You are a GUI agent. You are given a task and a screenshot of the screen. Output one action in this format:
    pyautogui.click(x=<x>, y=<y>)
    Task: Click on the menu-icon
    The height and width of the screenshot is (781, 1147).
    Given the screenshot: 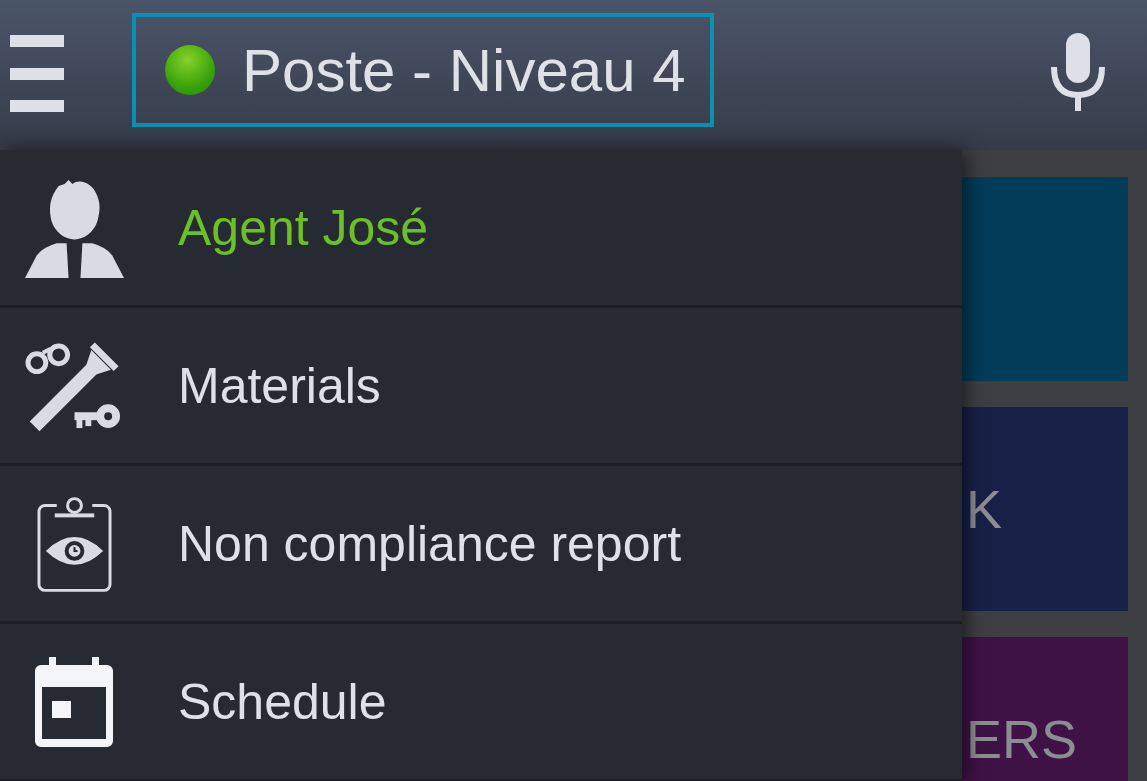 What is the action you would take?
    pyautogui.click(x=37, y=73)
    